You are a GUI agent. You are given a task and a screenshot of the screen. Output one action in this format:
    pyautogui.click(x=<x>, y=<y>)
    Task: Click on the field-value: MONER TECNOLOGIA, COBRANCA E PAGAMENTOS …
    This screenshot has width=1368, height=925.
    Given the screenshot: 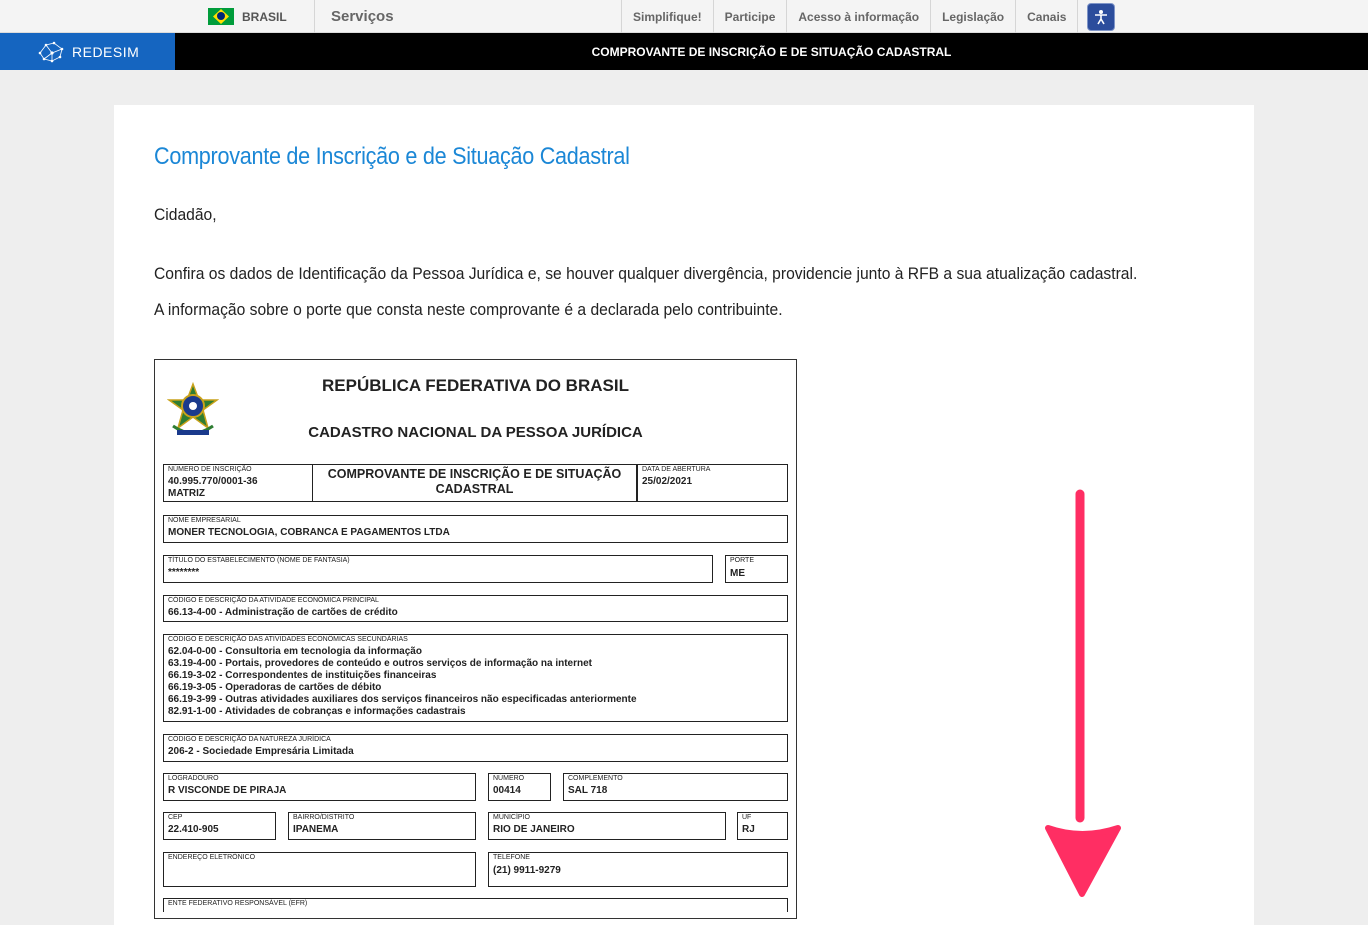 What is the action you would take?
    pyautogui.click(x=309, y=532)
    